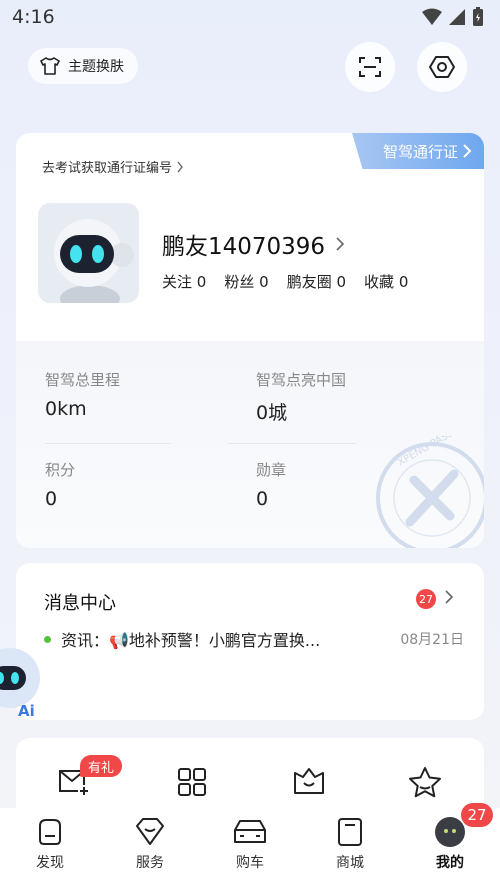  Describe the element at coordinates (60, 470) in the screenshot. I see `metric-label: 积分` at that location.